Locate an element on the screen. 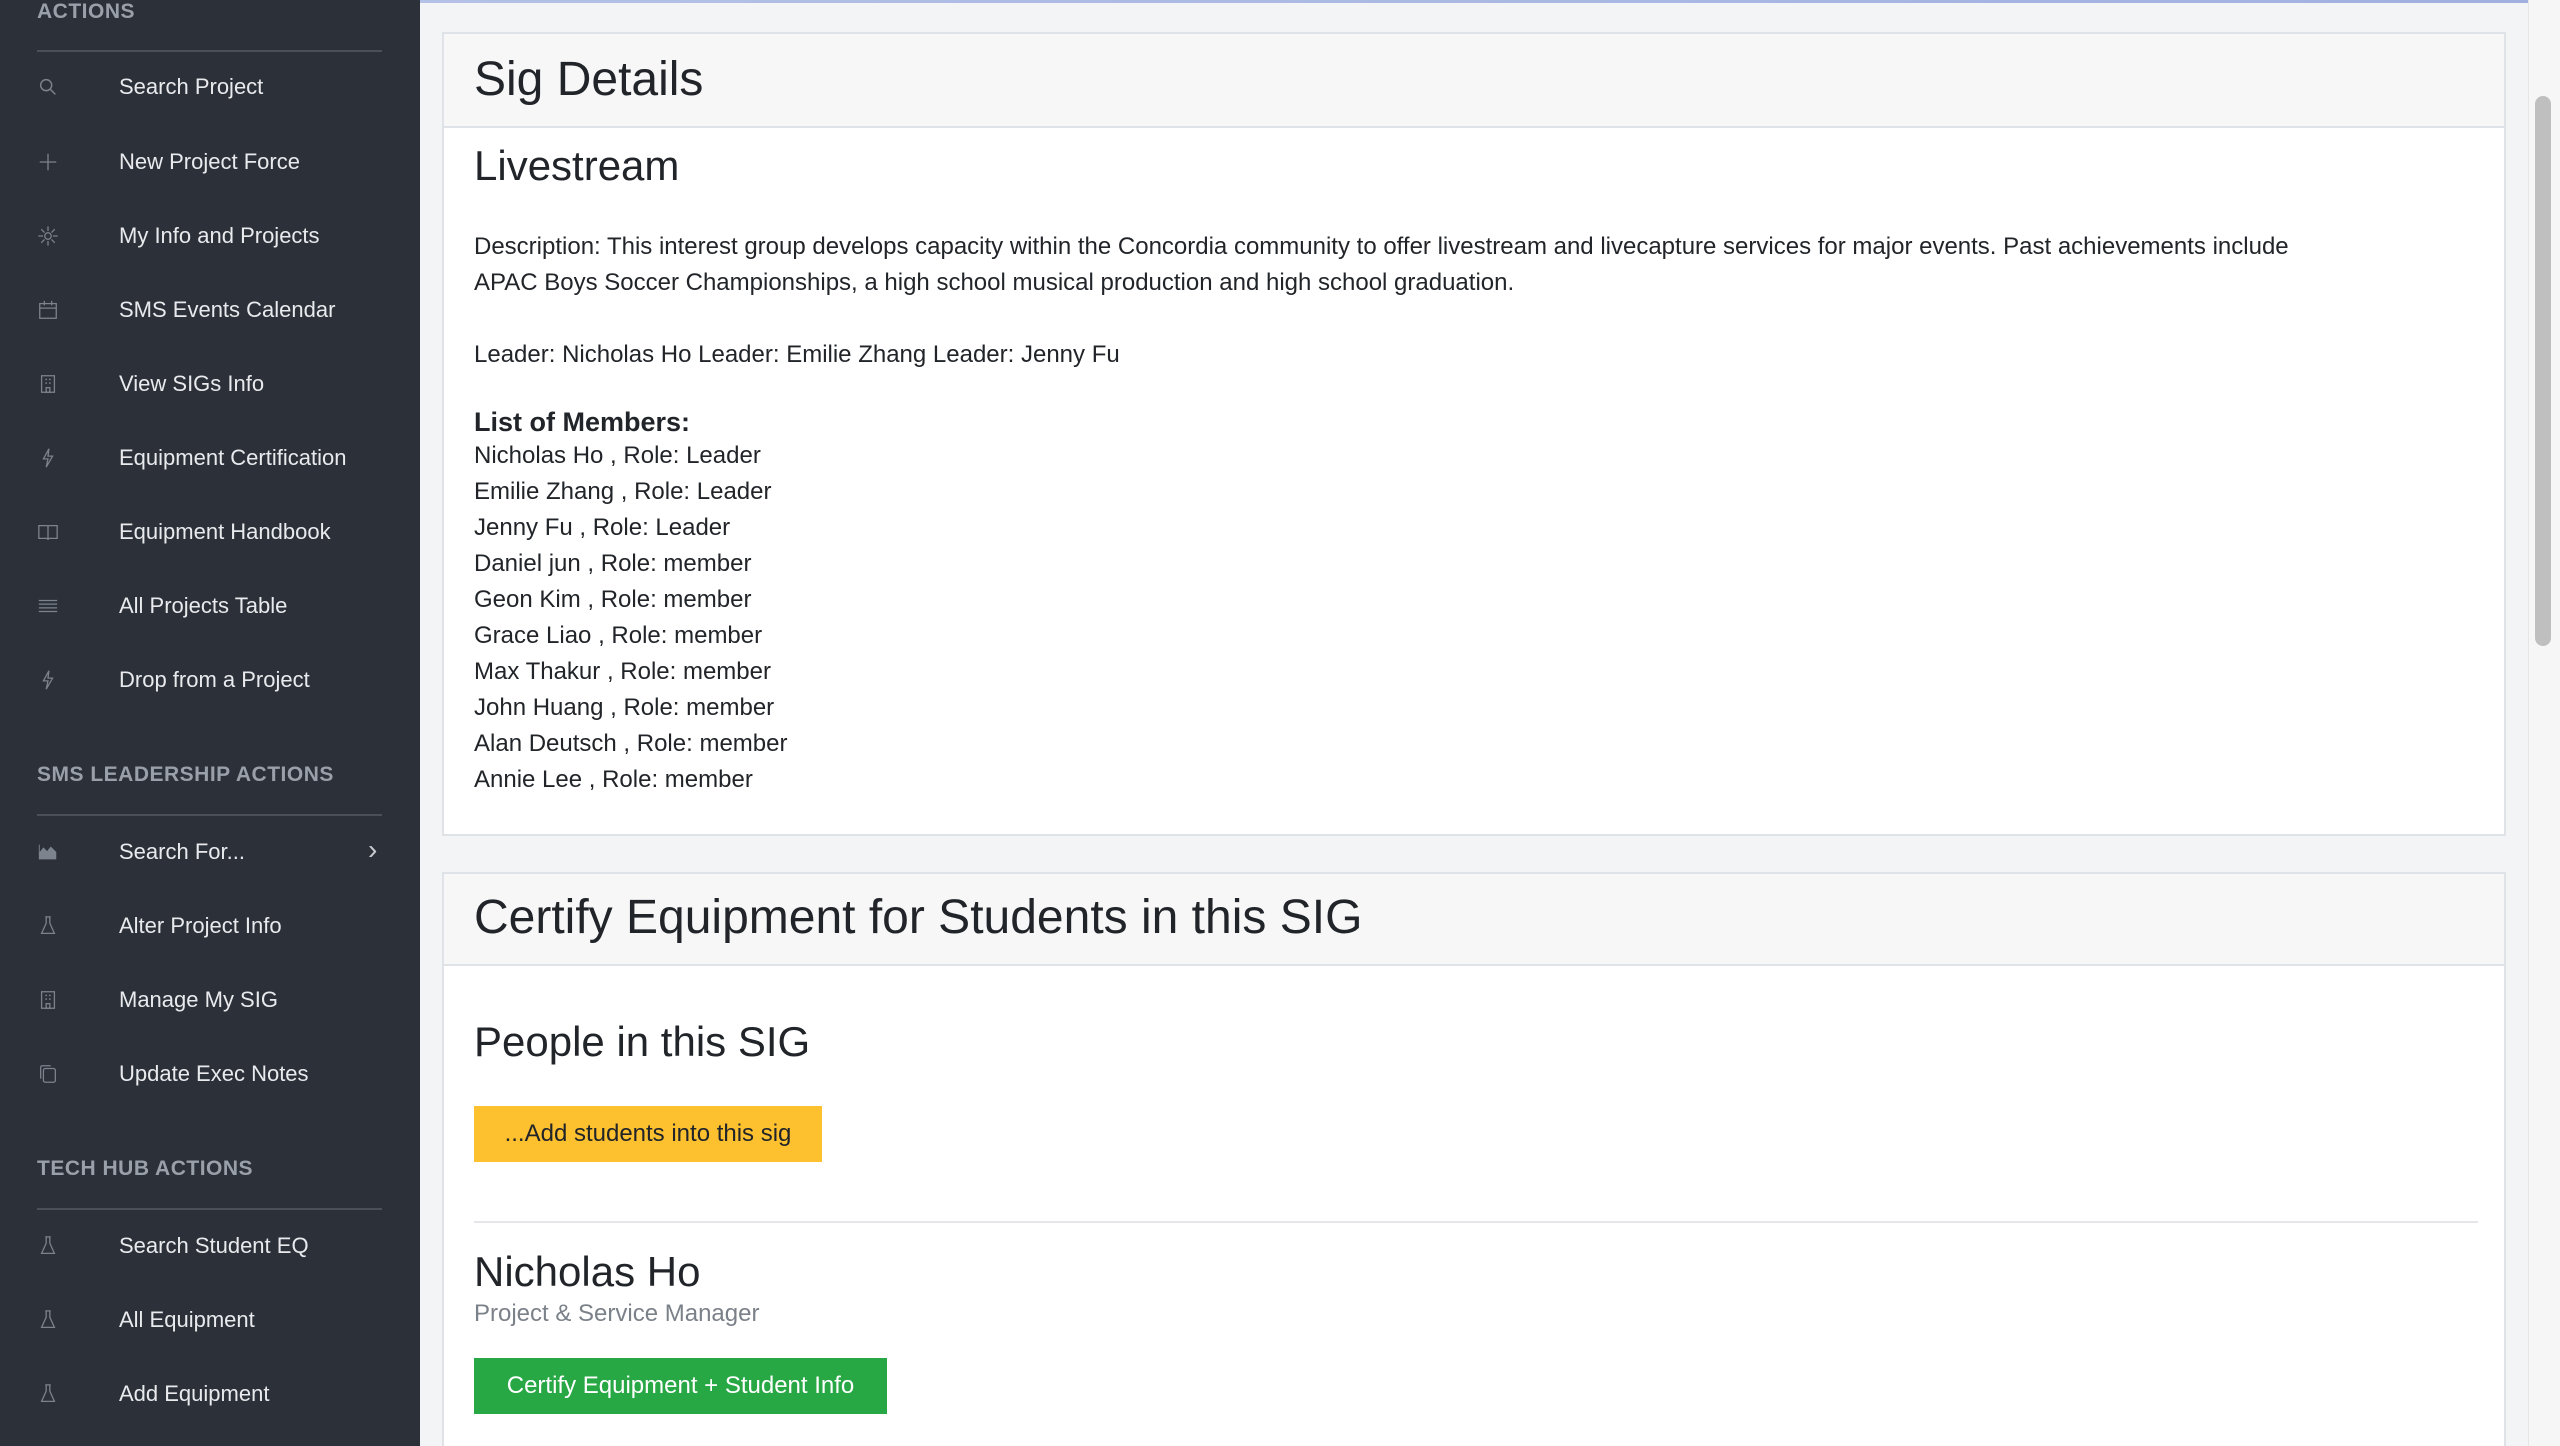 This screenshot has width=2560, height=1446. sidebar-section-title-actions: ACTIONS is located at coordinates (86, 11).